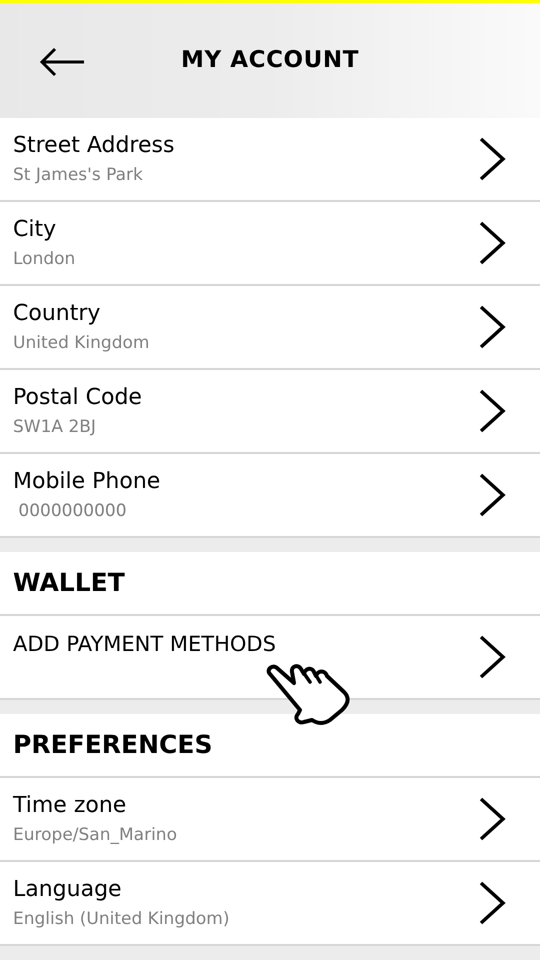 This screenshot has height=960, width=540. What do you see at coordinates (95, 835) in the screenshot?
I see `row-value: Europe/San_Marino` at bounding box center [95, 835].